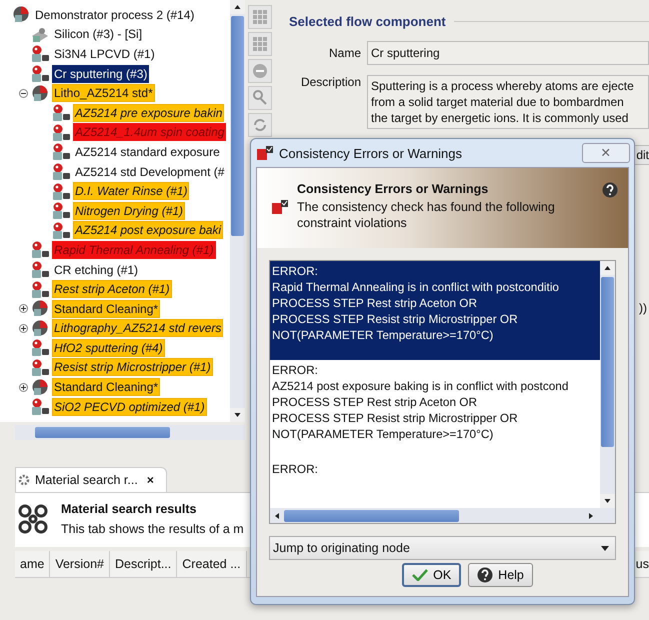 The height and width of the screenshot is (620, 649). I want to click on column-header: Version#, so click(80, 564).